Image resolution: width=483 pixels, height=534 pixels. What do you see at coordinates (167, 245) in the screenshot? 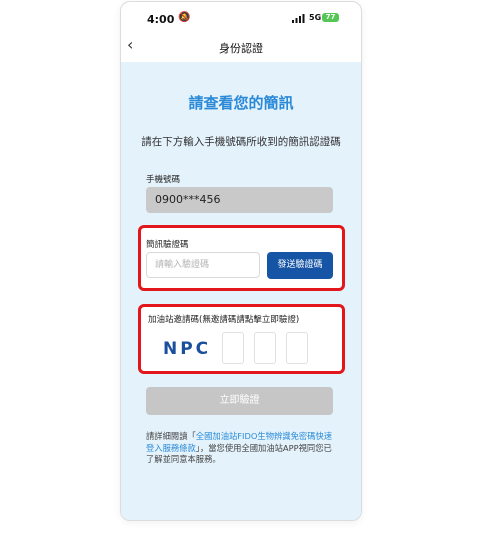
I see `sms-code-label: 簡訊驗證碼` at bounding box center [167, 245].